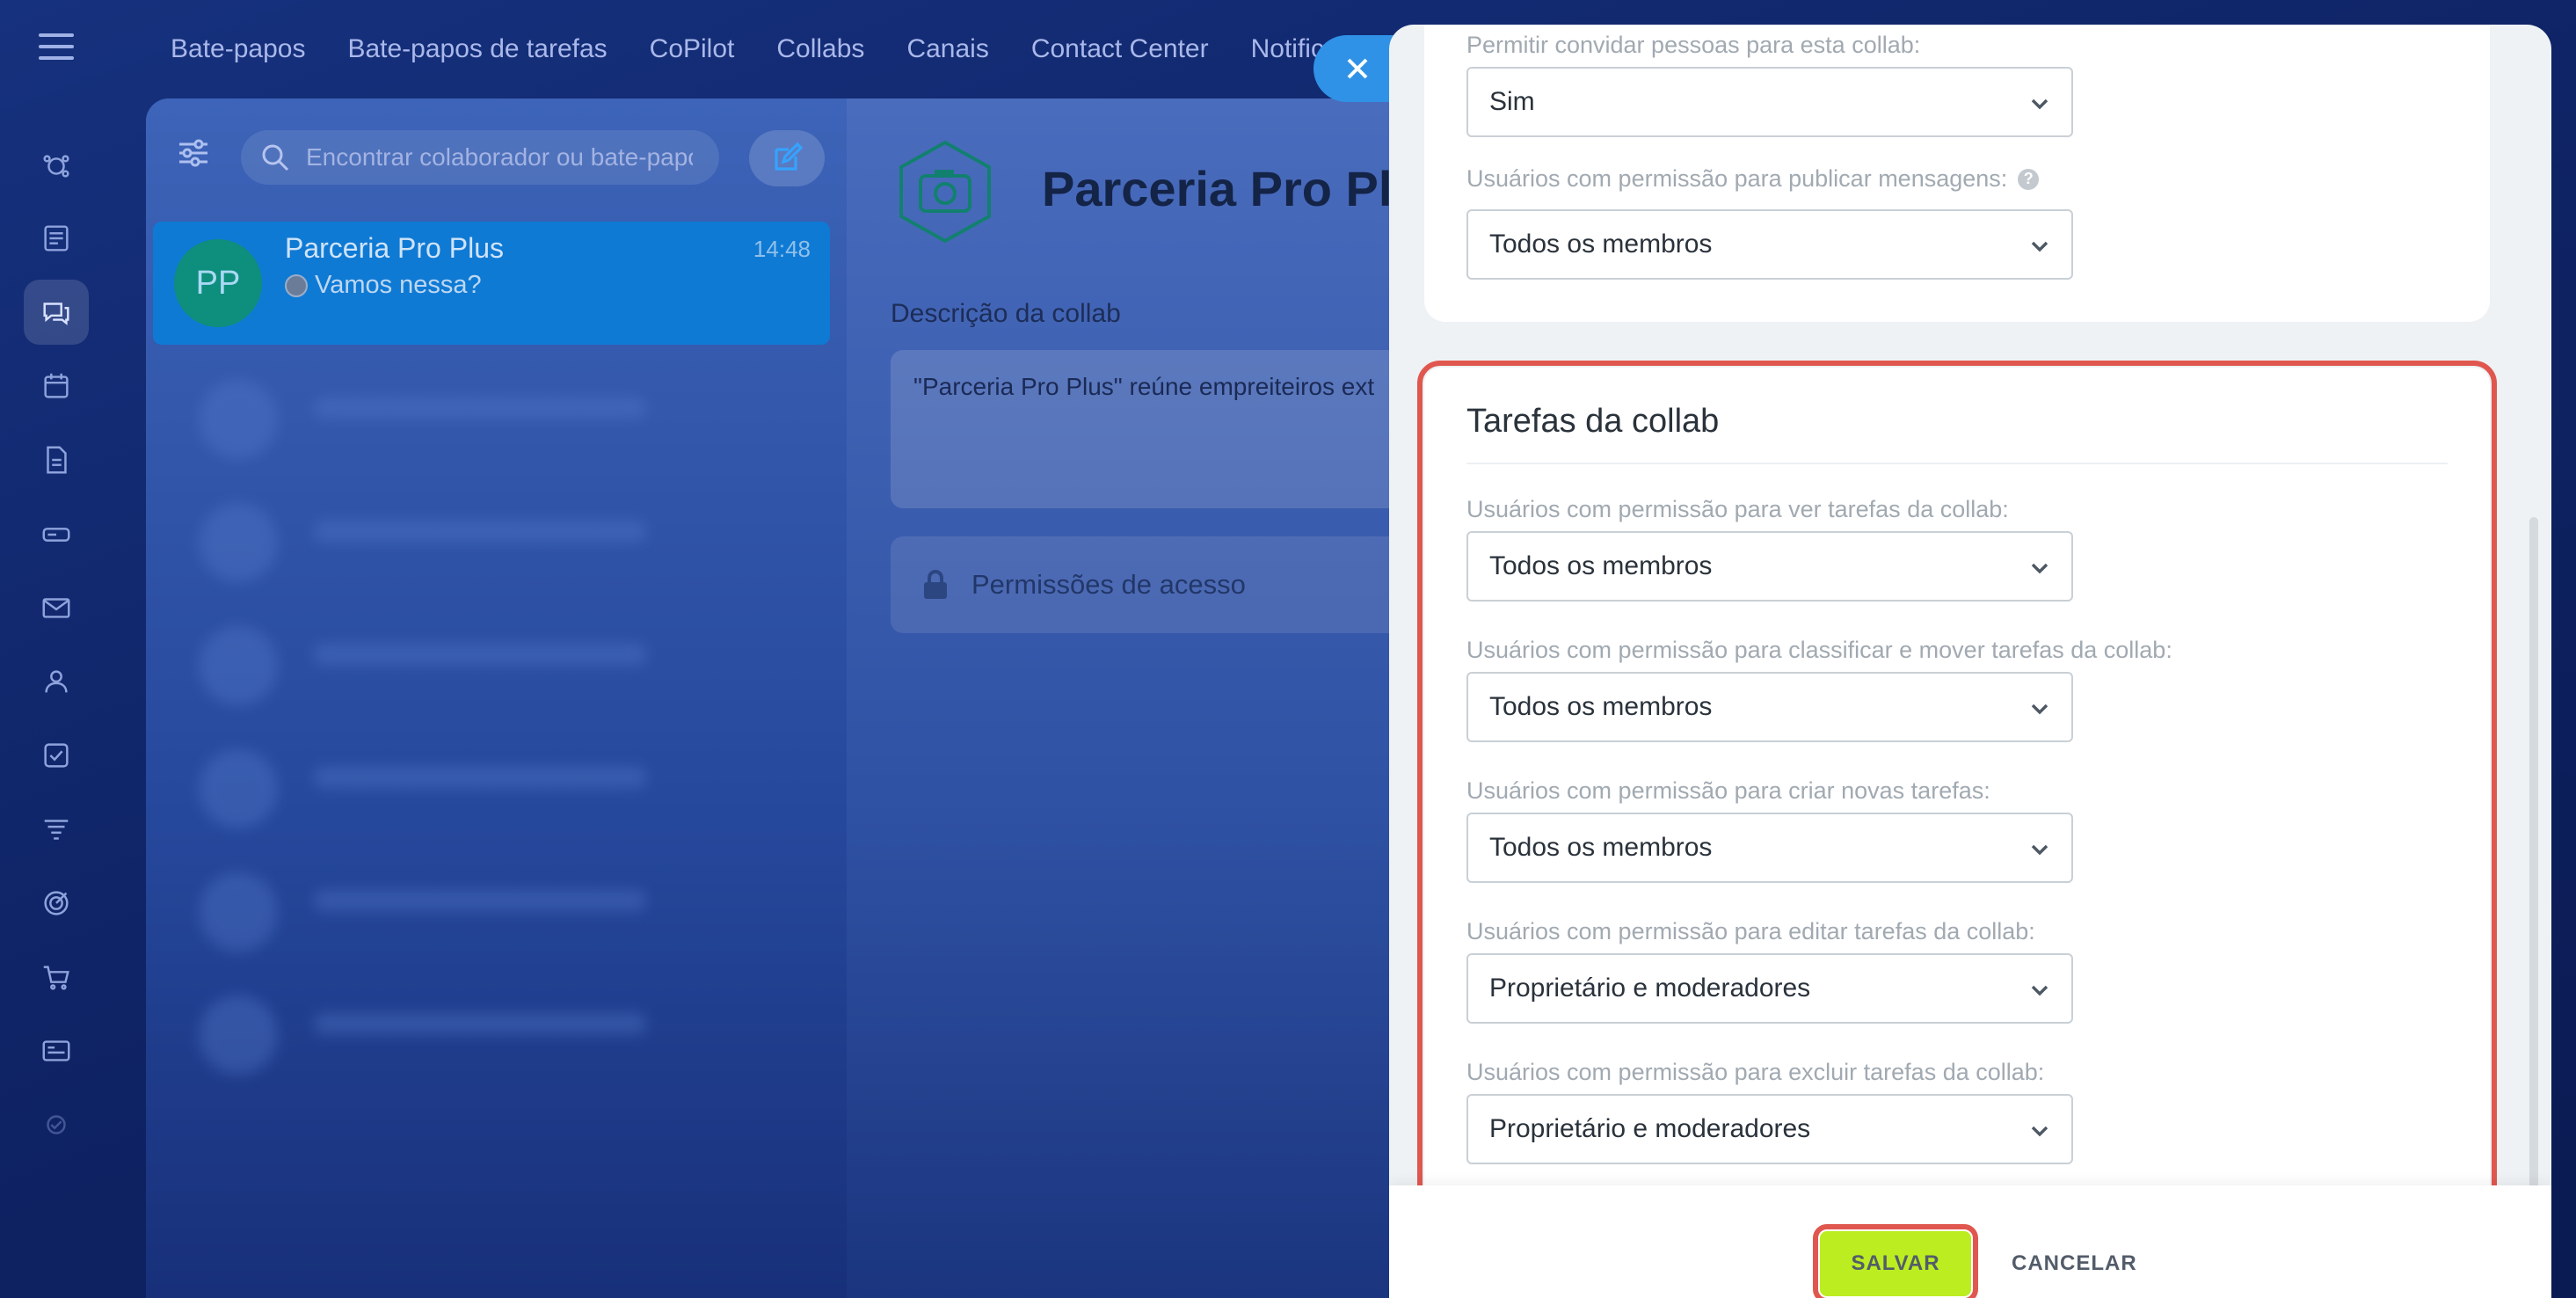  What do you see at coordinates (56, 533) in the screenshot?
I see `drive-icon` at bounding box center [56, 533].